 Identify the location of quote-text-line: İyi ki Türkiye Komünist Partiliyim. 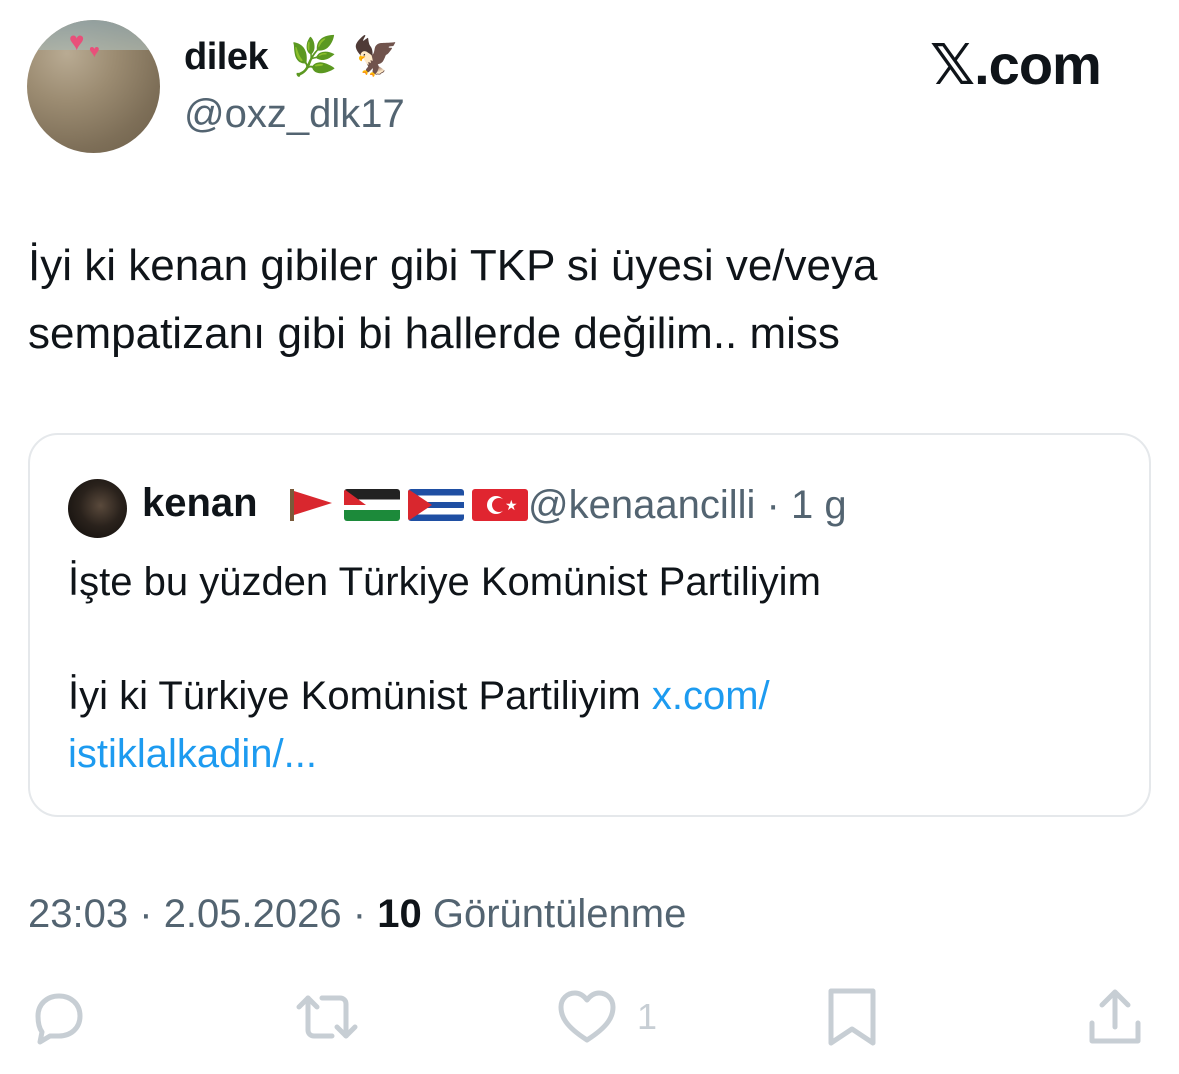
(360, 696).